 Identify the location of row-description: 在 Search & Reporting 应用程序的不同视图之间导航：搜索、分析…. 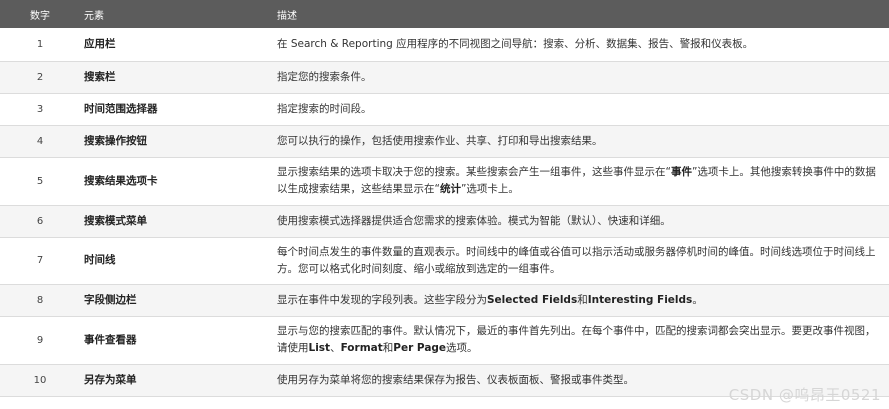
(583, 45).